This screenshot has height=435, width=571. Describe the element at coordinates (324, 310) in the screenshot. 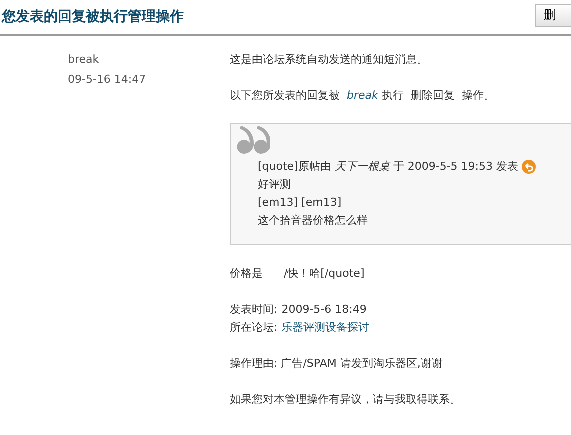

I see `detail-value: 2009-5-6 18:49` at that location.